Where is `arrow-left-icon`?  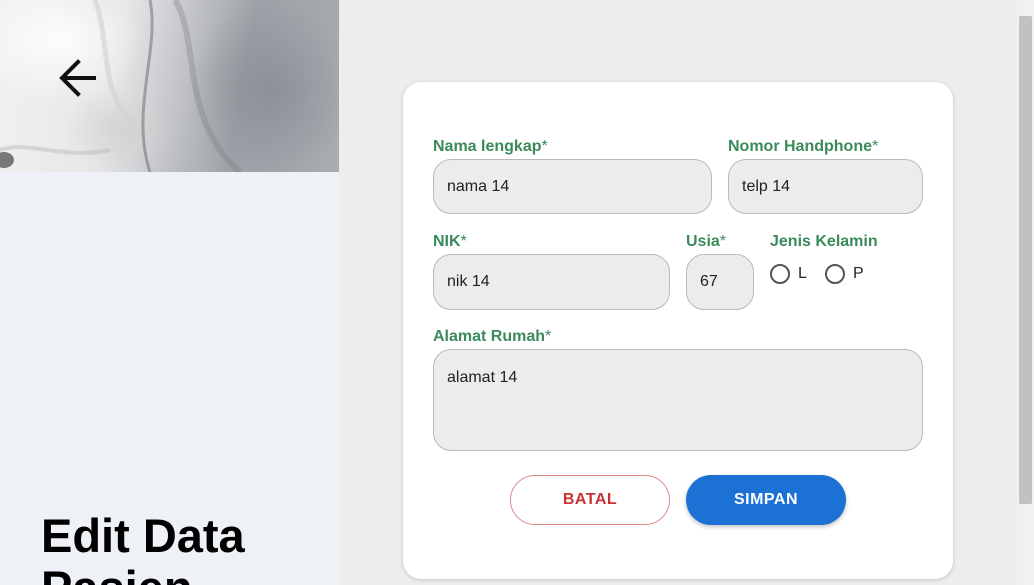
arrow-left-icon is located at coordinates (77, 78).